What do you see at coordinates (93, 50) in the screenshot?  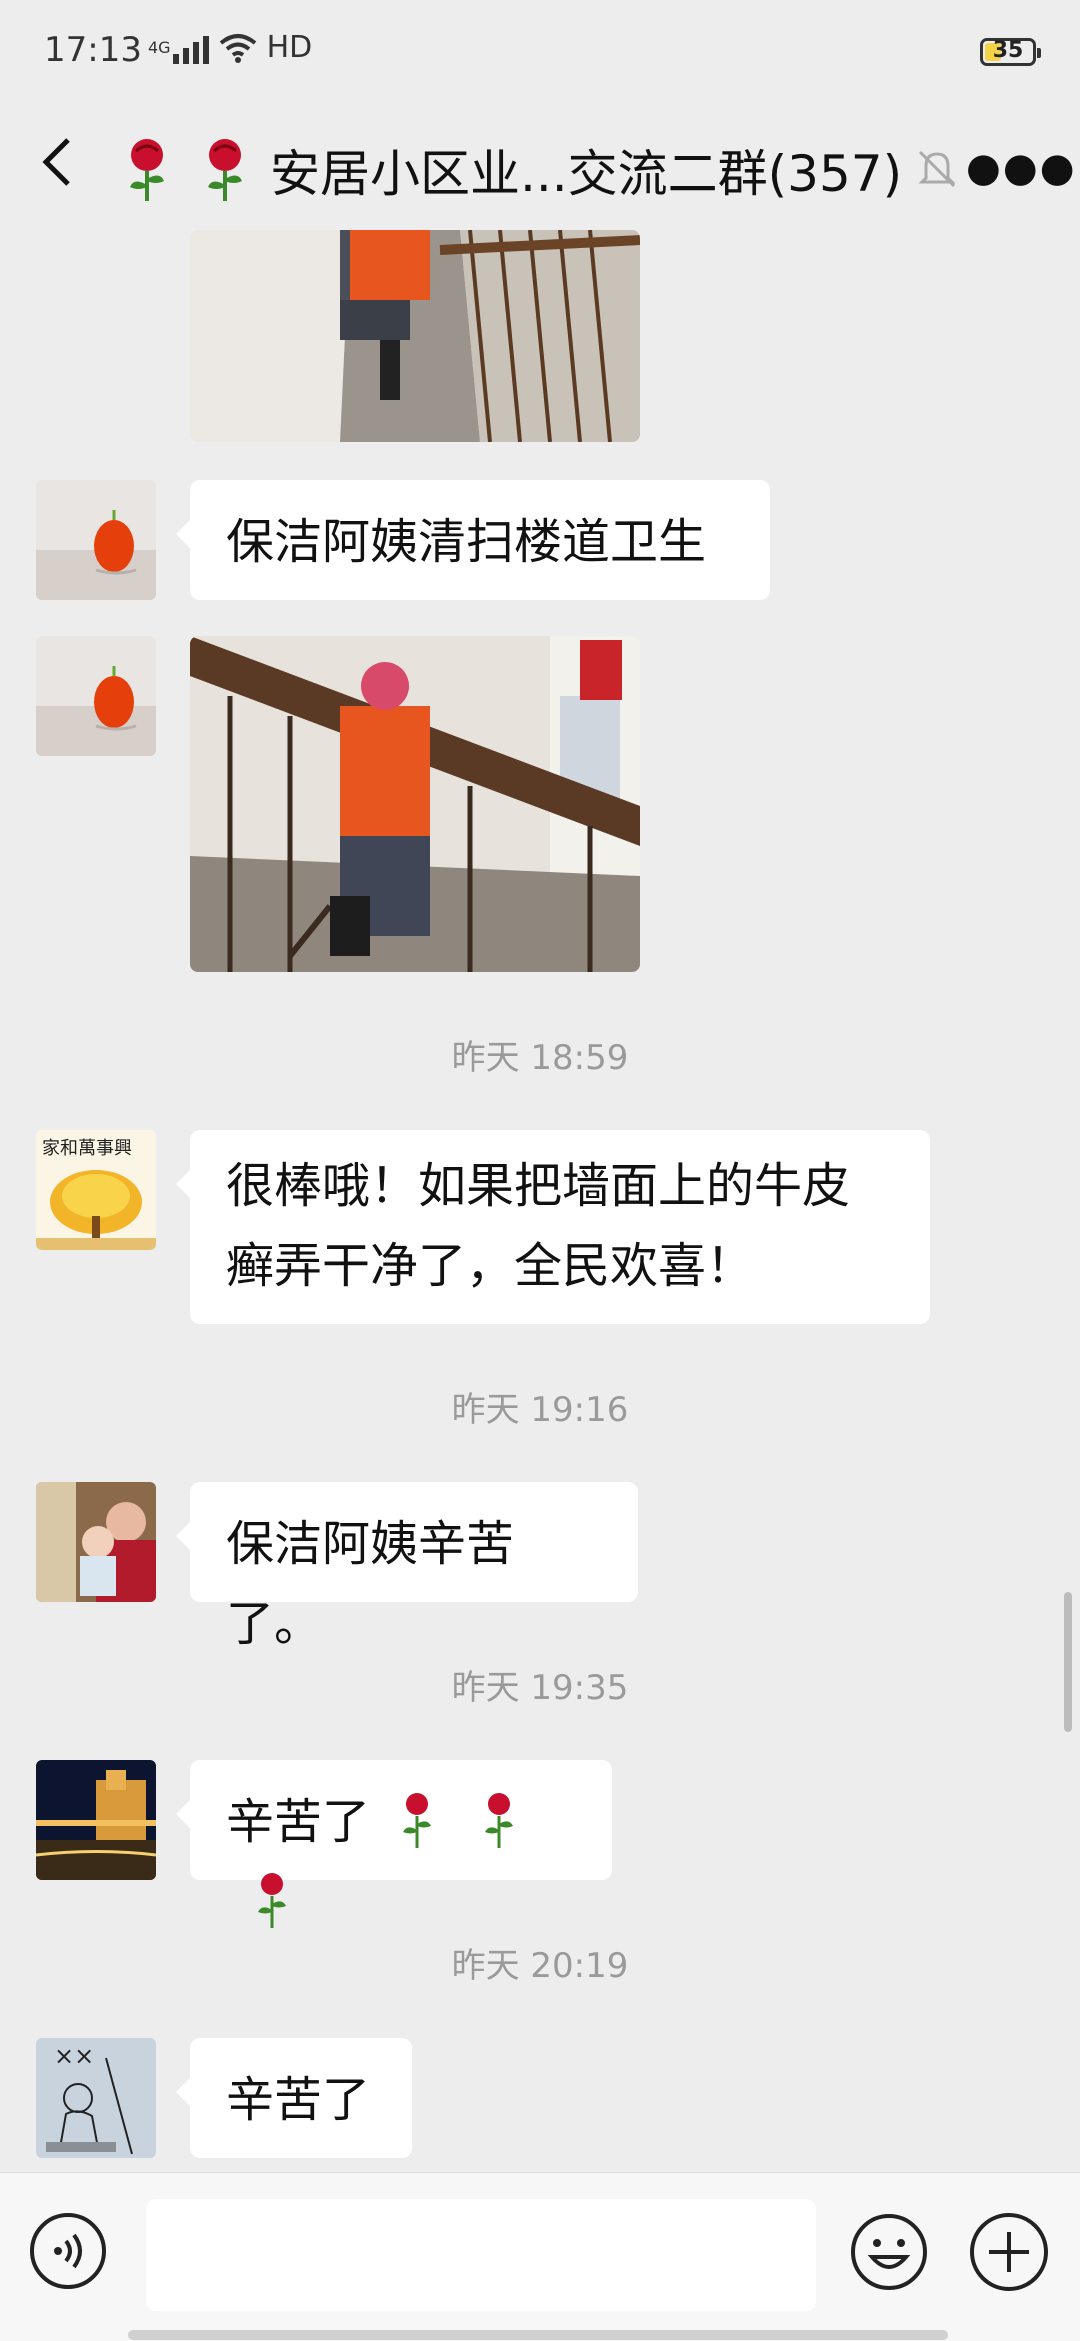 I see `status-time: 17:13` at bounding box center [93, 50].